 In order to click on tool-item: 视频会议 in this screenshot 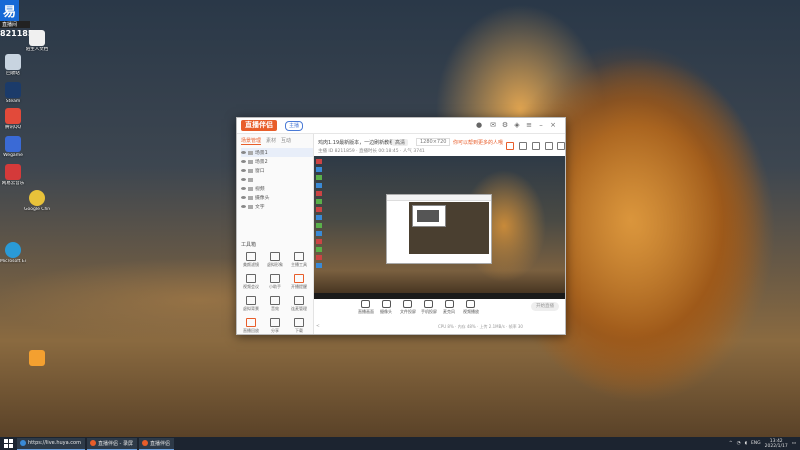, I will do `click(251, 282)`.